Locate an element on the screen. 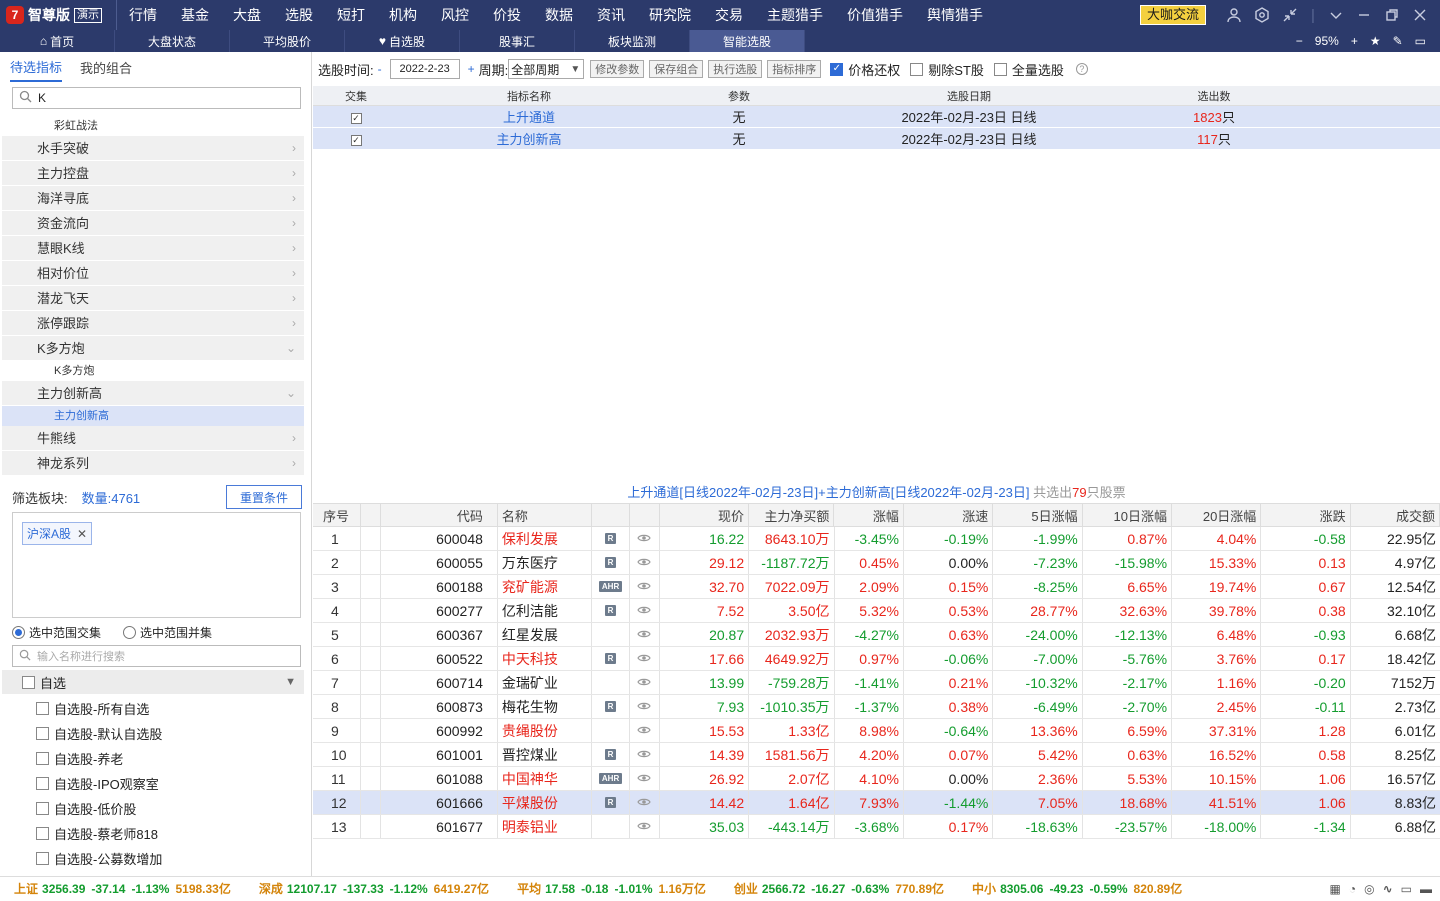  index-ticker: 创业 2566.72 -16.27 -0.63% 770.89亿 is located at coordinates (839, 888).